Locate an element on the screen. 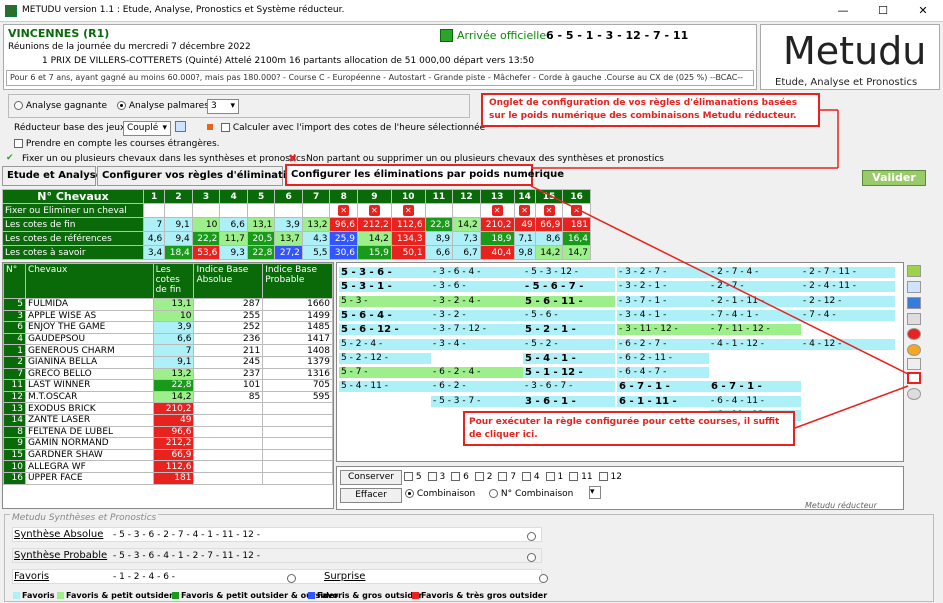  combination-cell: 5 - 3 - 6 - is located at coordinates (385, 272).